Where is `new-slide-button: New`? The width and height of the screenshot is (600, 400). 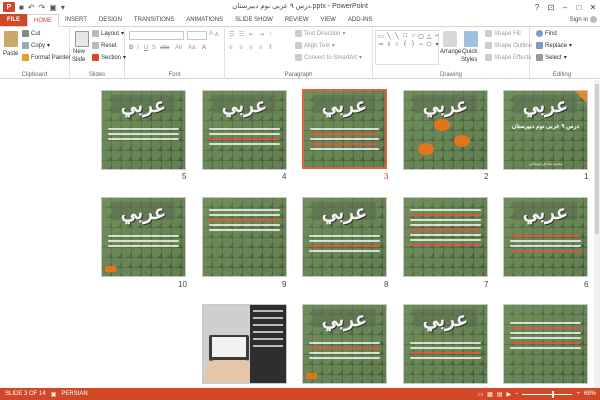
new-slide-button: New is located at coordinates (79, 52).